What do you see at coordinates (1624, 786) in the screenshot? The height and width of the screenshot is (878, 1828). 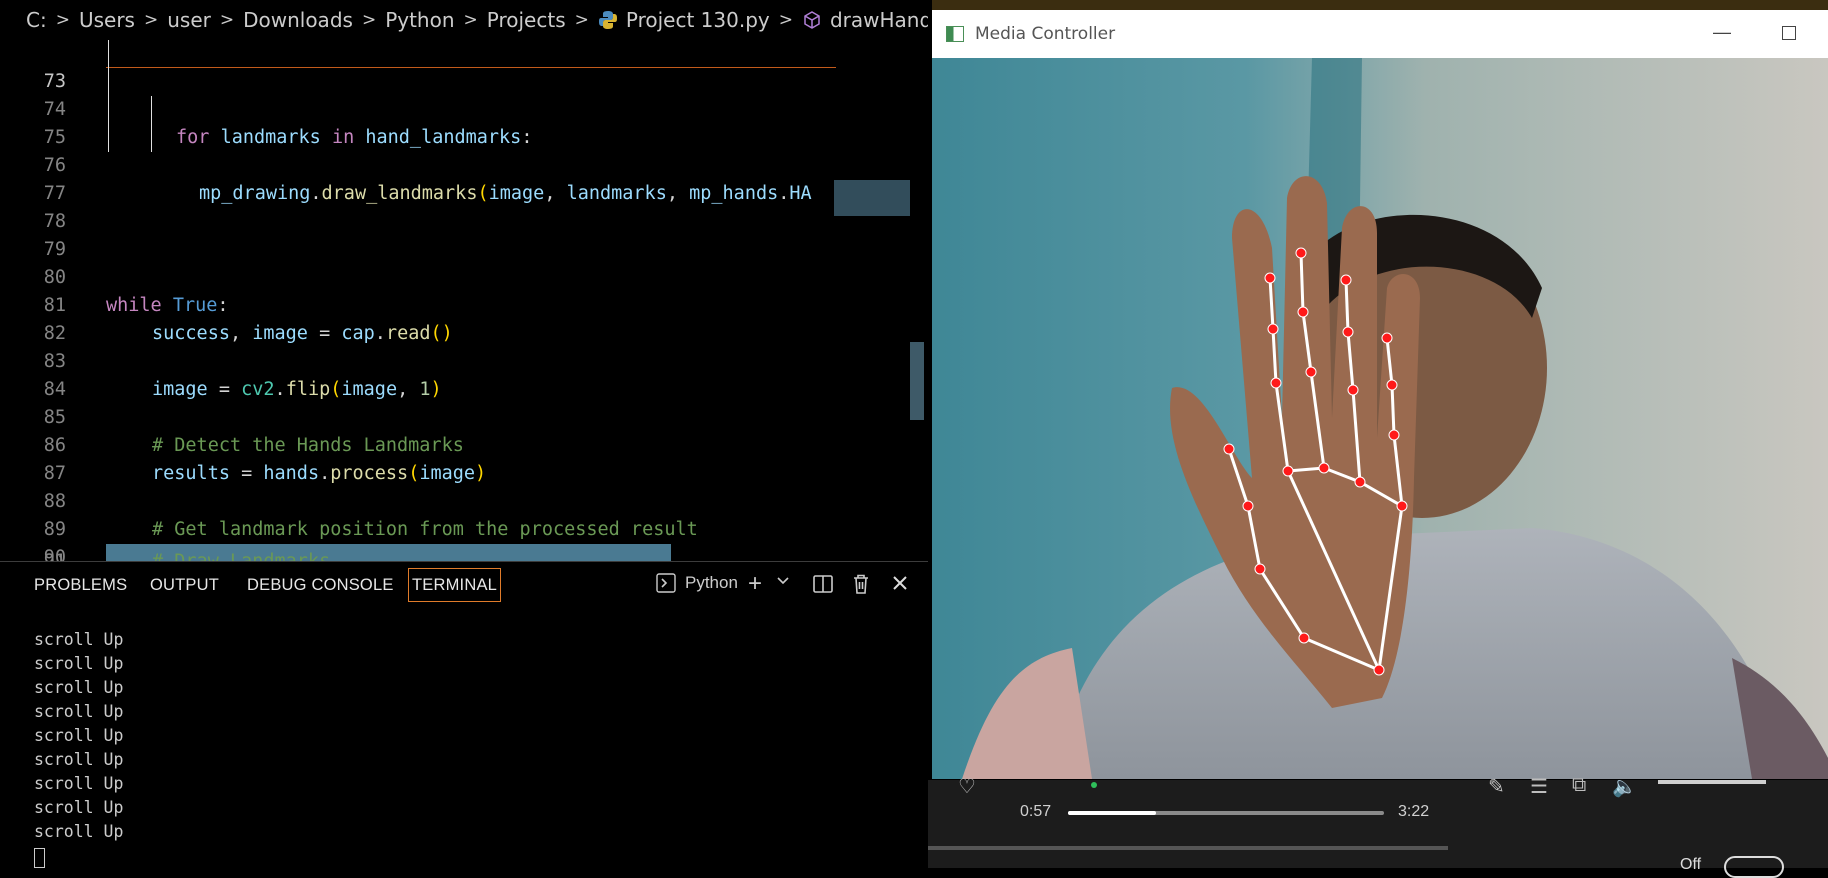 I see `volume-icon: 🔈` at bounding box center [1624, 786].